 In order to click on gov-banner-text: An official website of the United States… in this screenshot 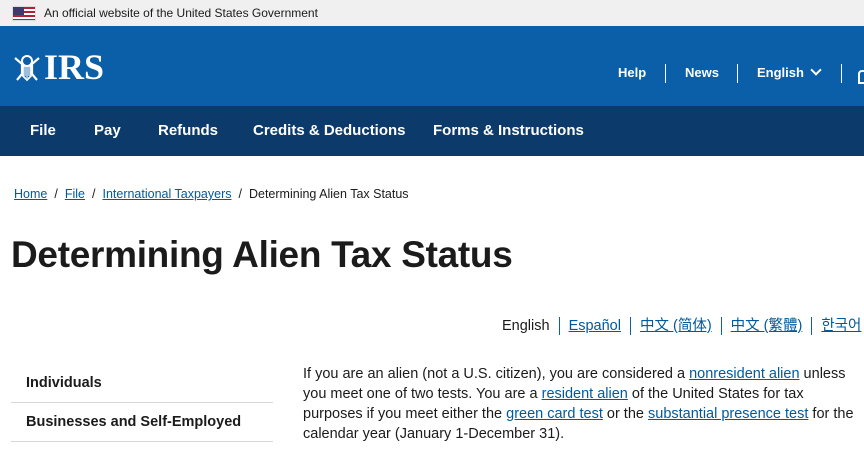, I will do `click(181, 13)`.